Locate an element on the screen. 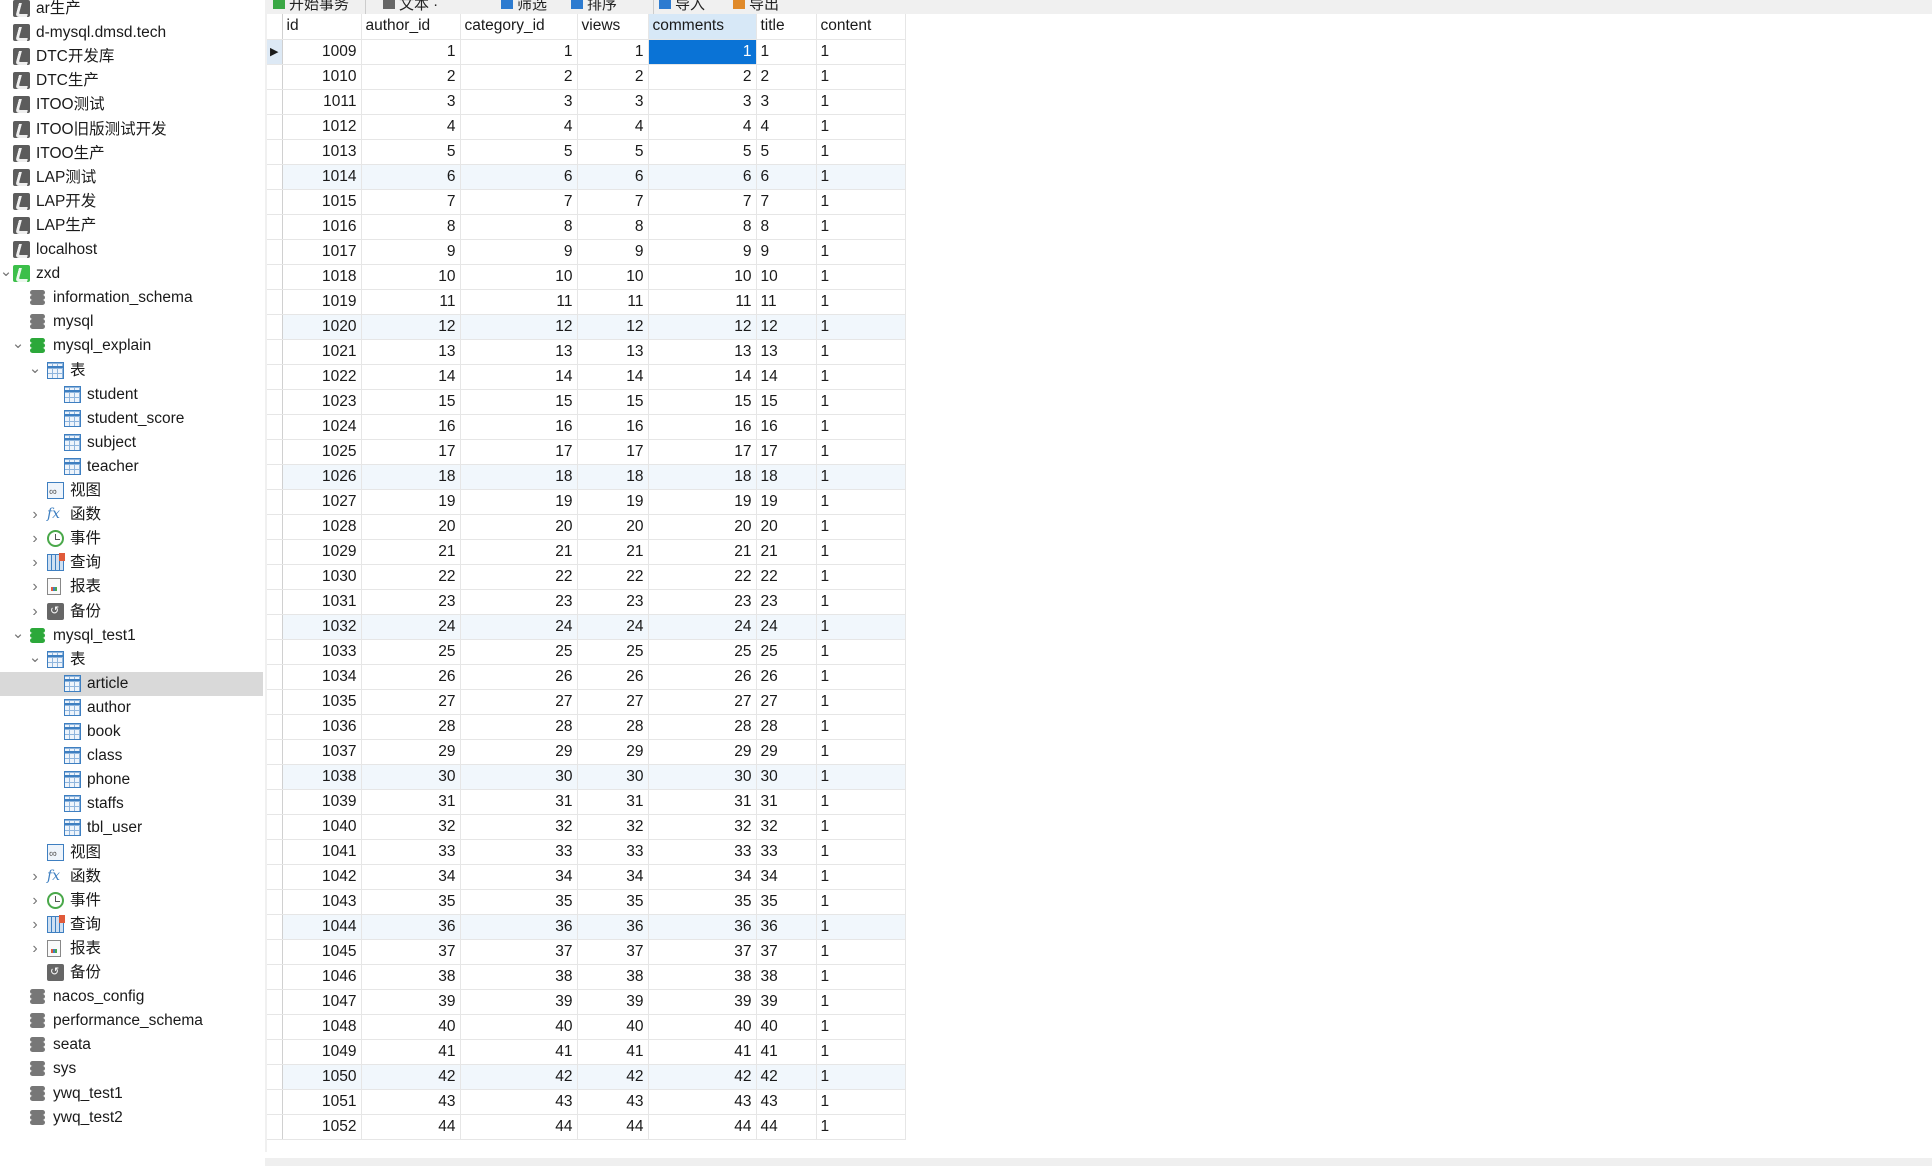  tree-item-database-open: ⌄ mysql_explain is located at coordinates (131, 346).